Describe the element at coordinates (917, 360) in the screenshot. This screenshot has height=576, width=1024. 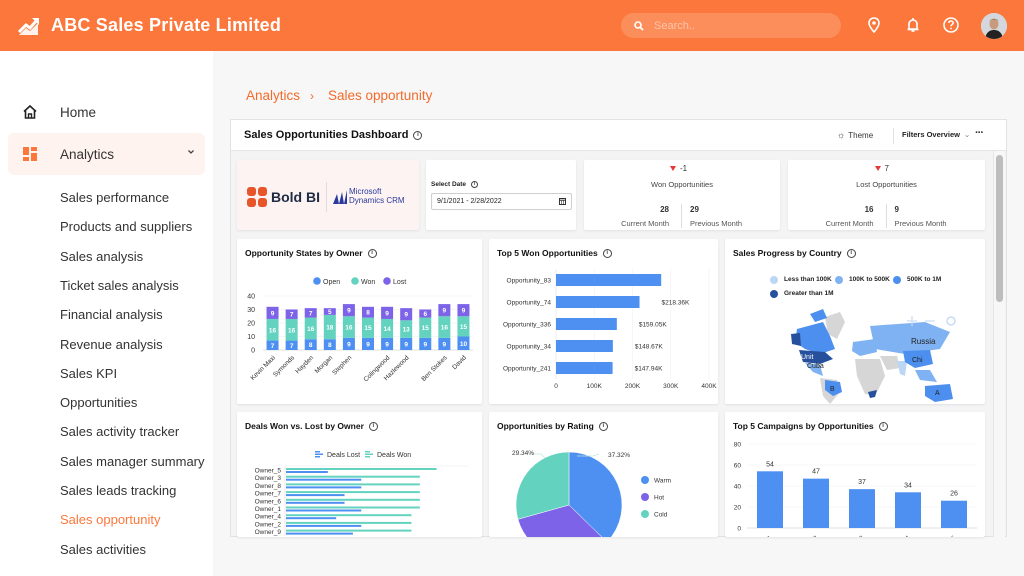
I see `map-label-china: Chi` at that location.